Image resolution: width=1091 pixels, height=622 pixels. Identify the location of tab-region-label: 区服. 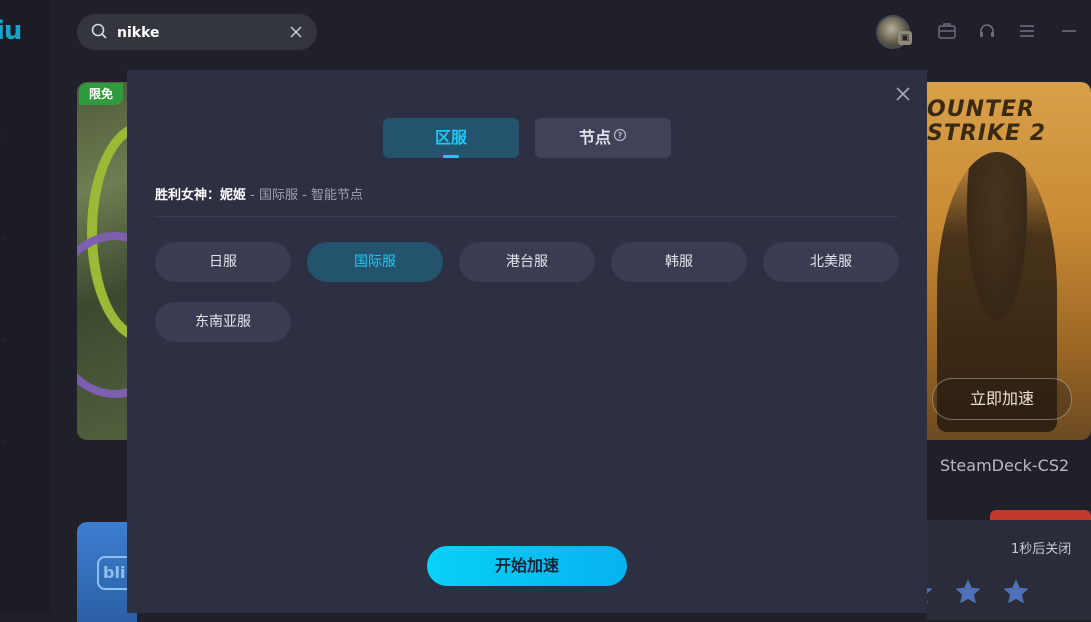
(450, 137).